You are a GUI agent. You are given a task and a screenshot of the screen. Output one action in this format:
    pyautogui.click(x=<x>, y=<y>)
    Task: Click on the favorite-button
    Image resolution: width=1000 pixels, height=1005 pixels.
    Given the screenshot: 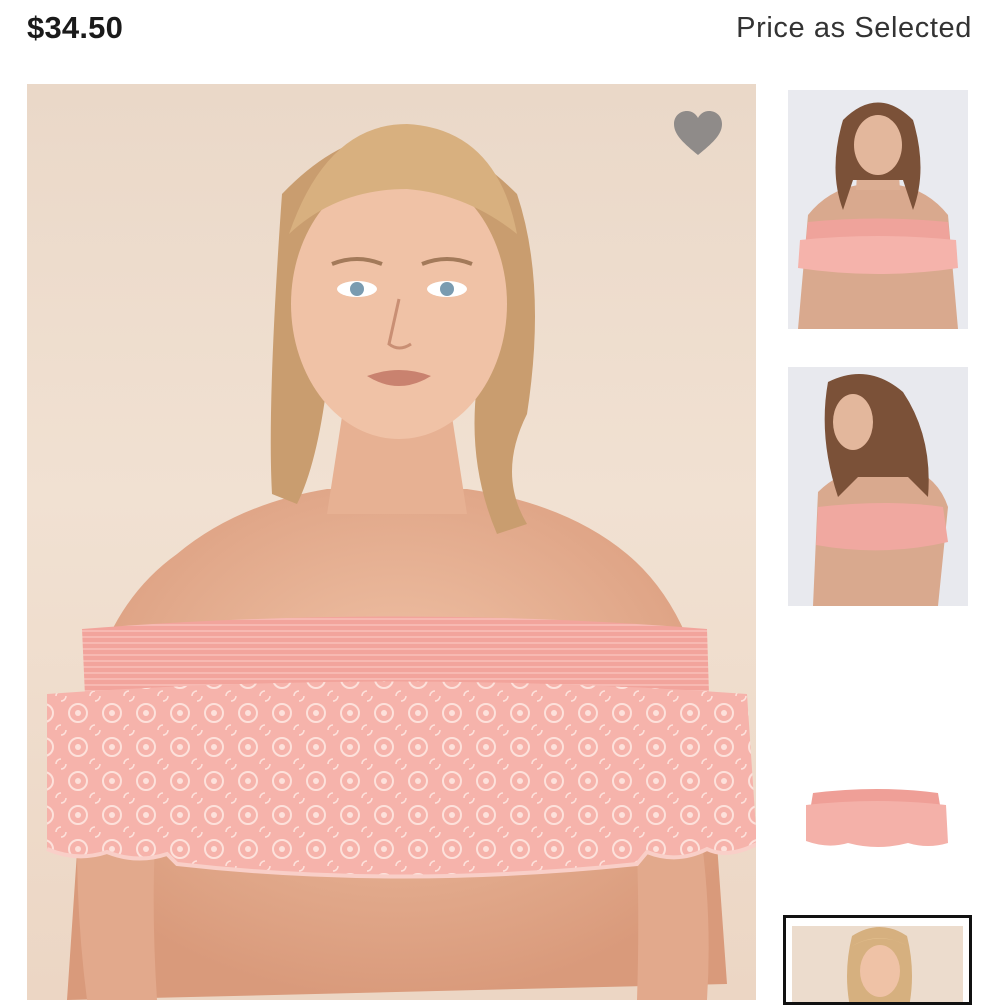 What is the action you would take?
    pyautogui.click(x=698, y=134)
    